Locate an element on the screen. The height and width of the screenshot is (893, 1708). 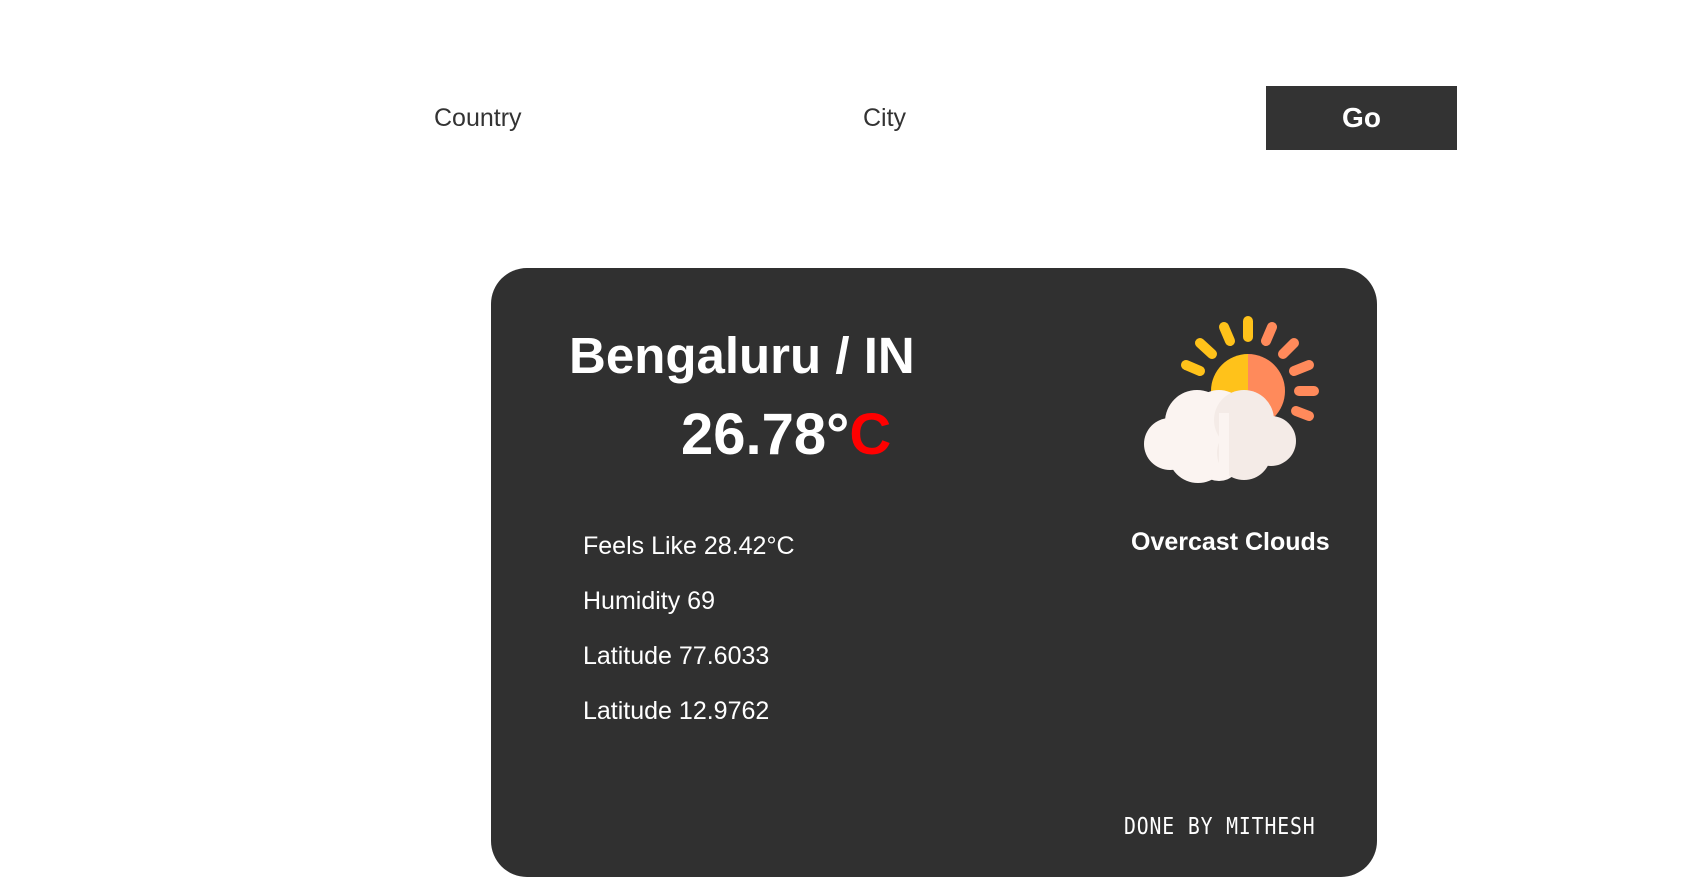
weather-condition: Overcast Clouds is located at coordinates (1230, 542).